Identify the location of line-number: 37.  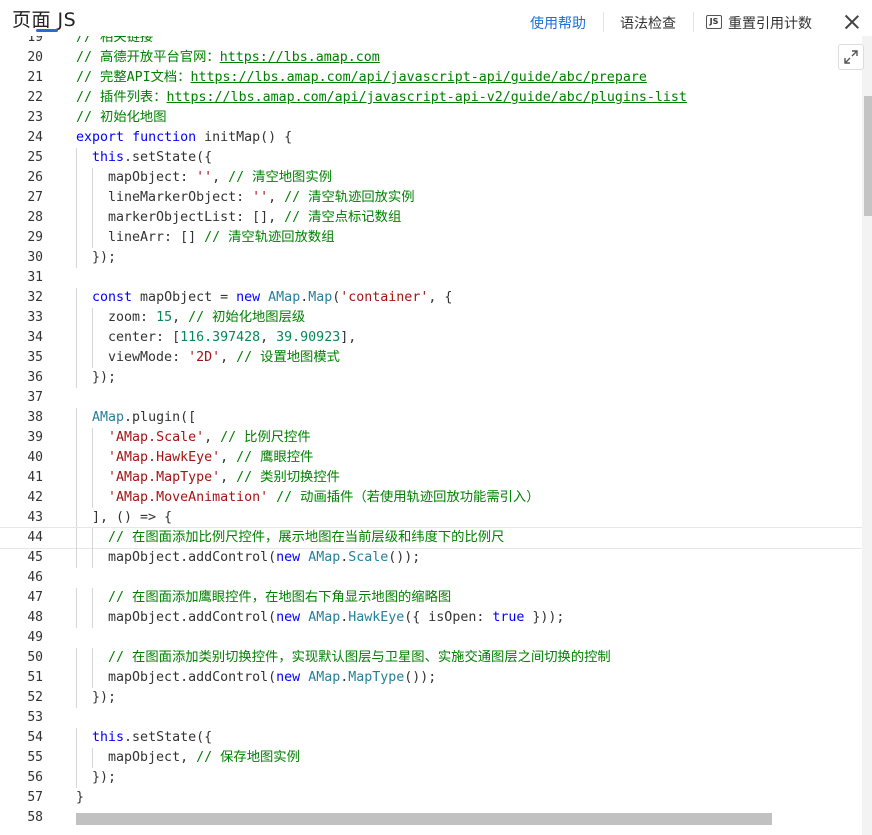
(35, 397).